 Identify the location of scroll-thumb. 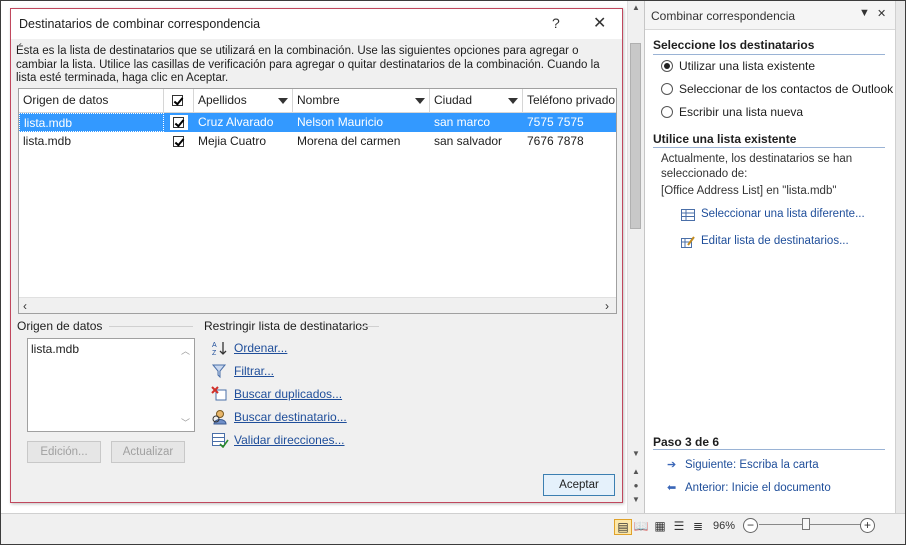
(635, 136).